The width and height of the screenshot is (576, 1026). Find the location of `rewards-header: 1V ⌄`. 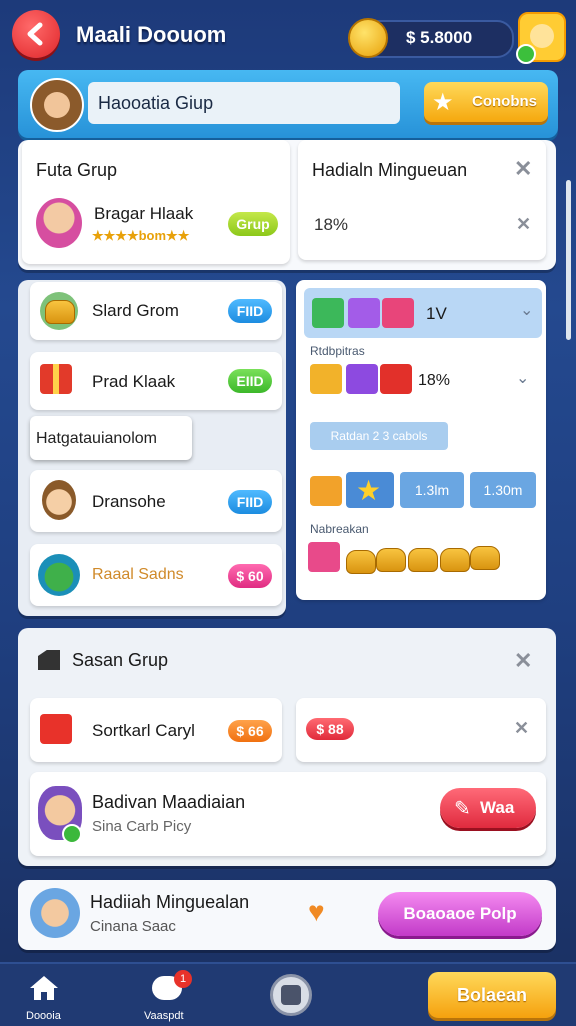

rewards-header: 1V ⌄ is located at coordinates (423, 313).